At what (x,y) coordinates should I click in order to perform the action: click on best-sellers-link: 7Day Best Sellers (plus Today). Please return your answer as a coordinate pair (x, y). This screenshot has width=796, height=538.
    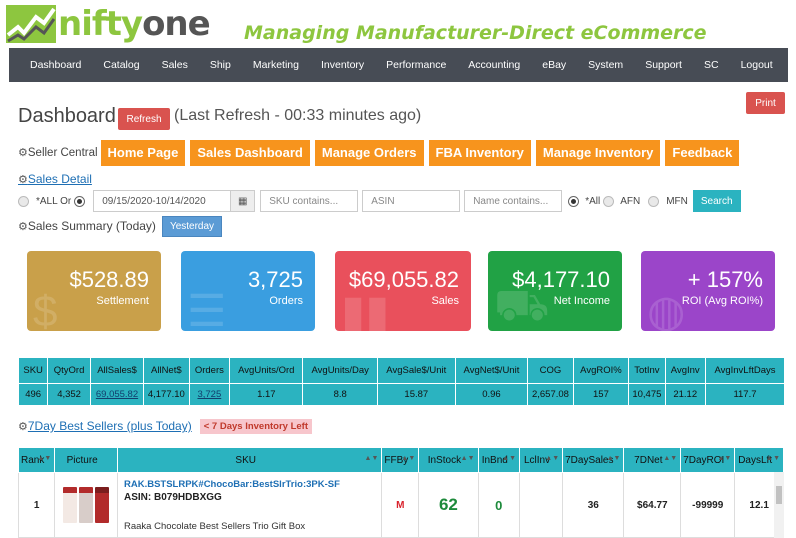
    Looking at the image, I should click on (110, 426).